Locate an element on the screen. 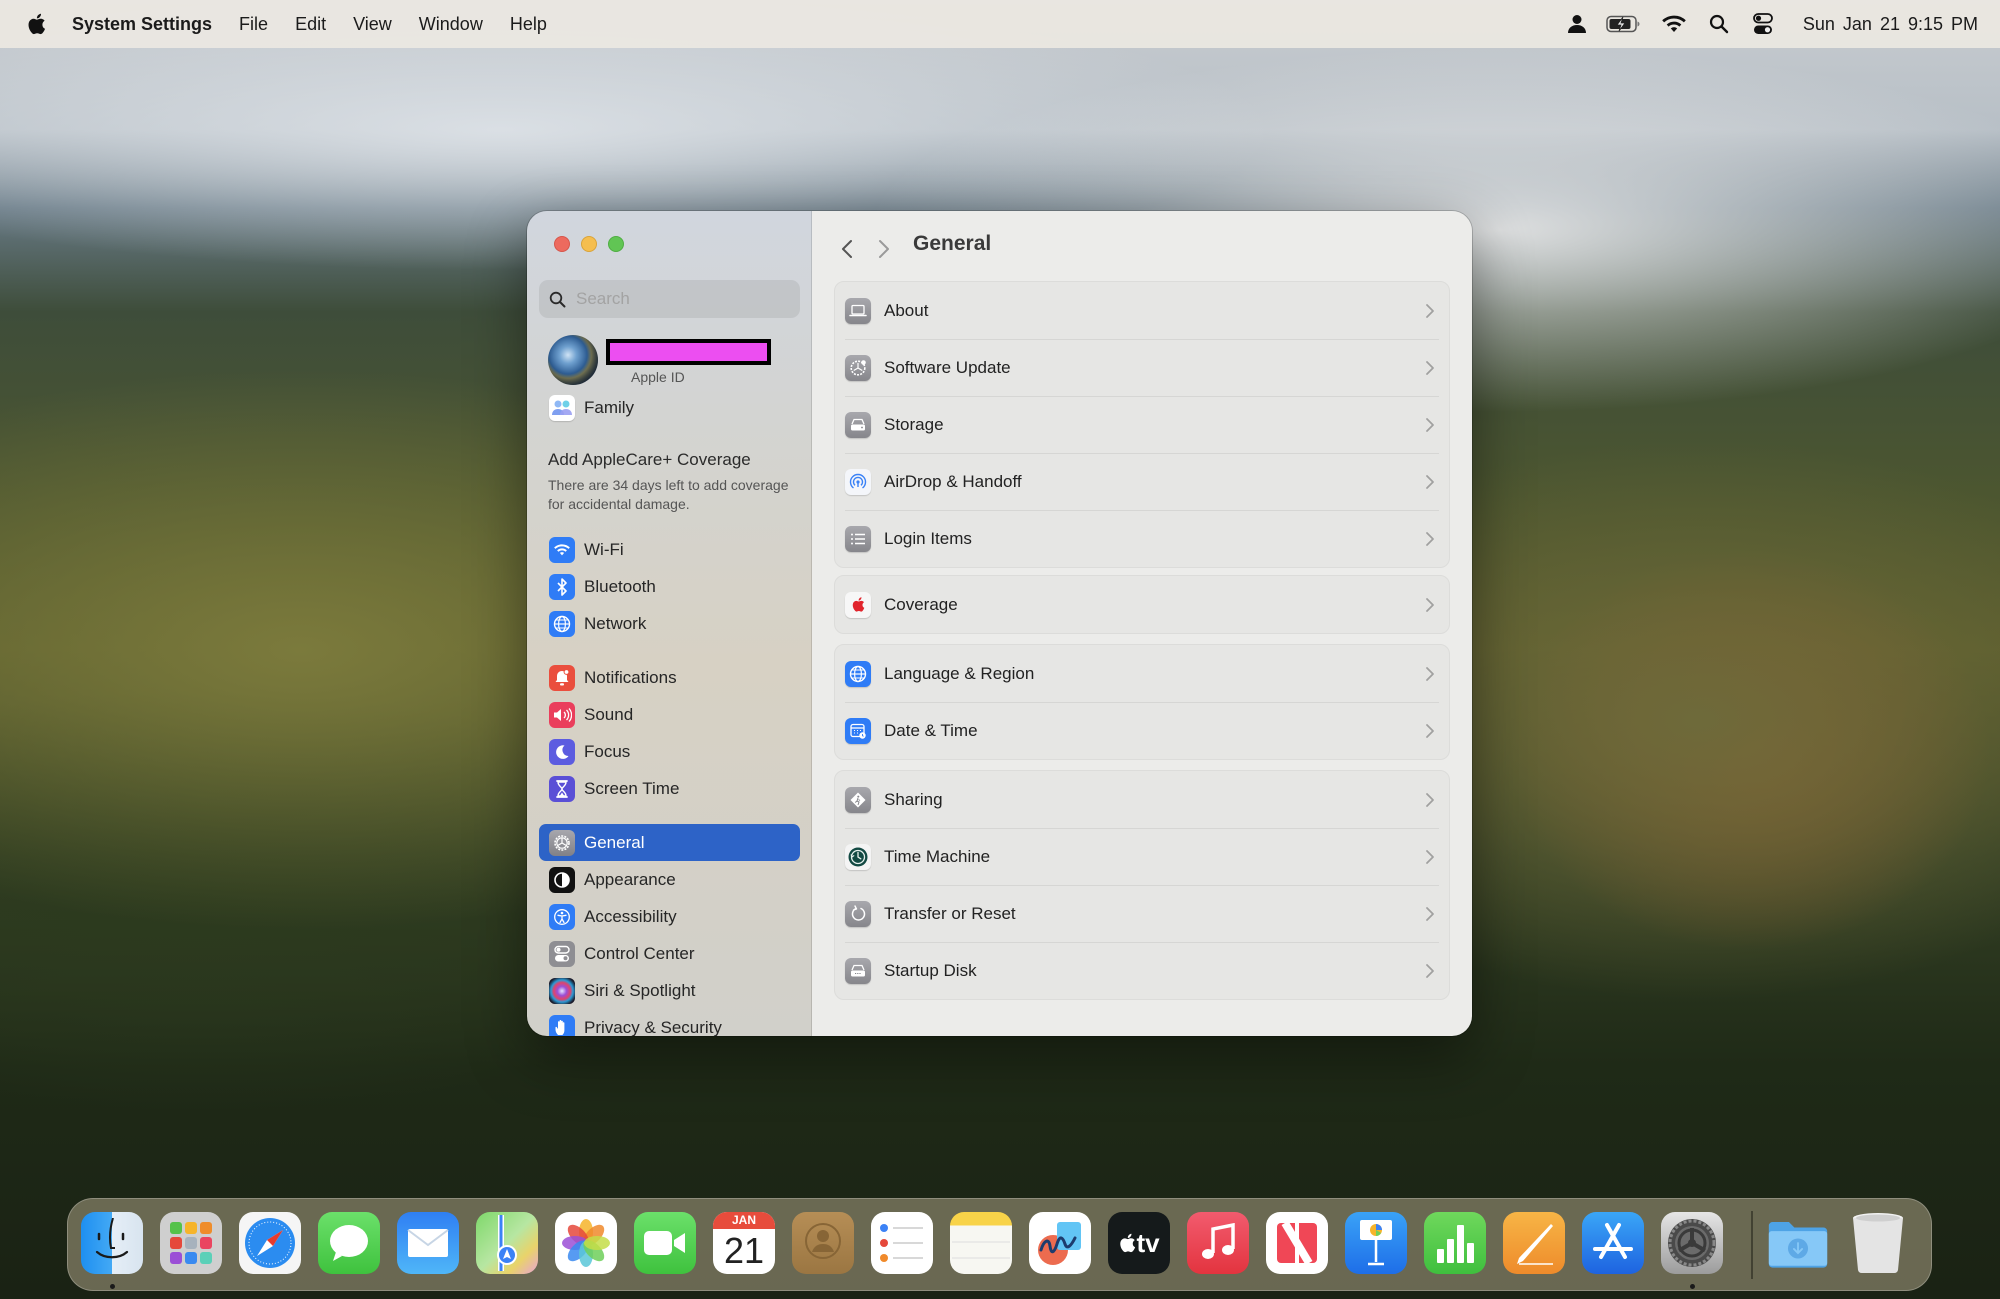 The height and width of the screenshot is (1299, 2000). keynote-icon is located at coordinates (1376, 1243).